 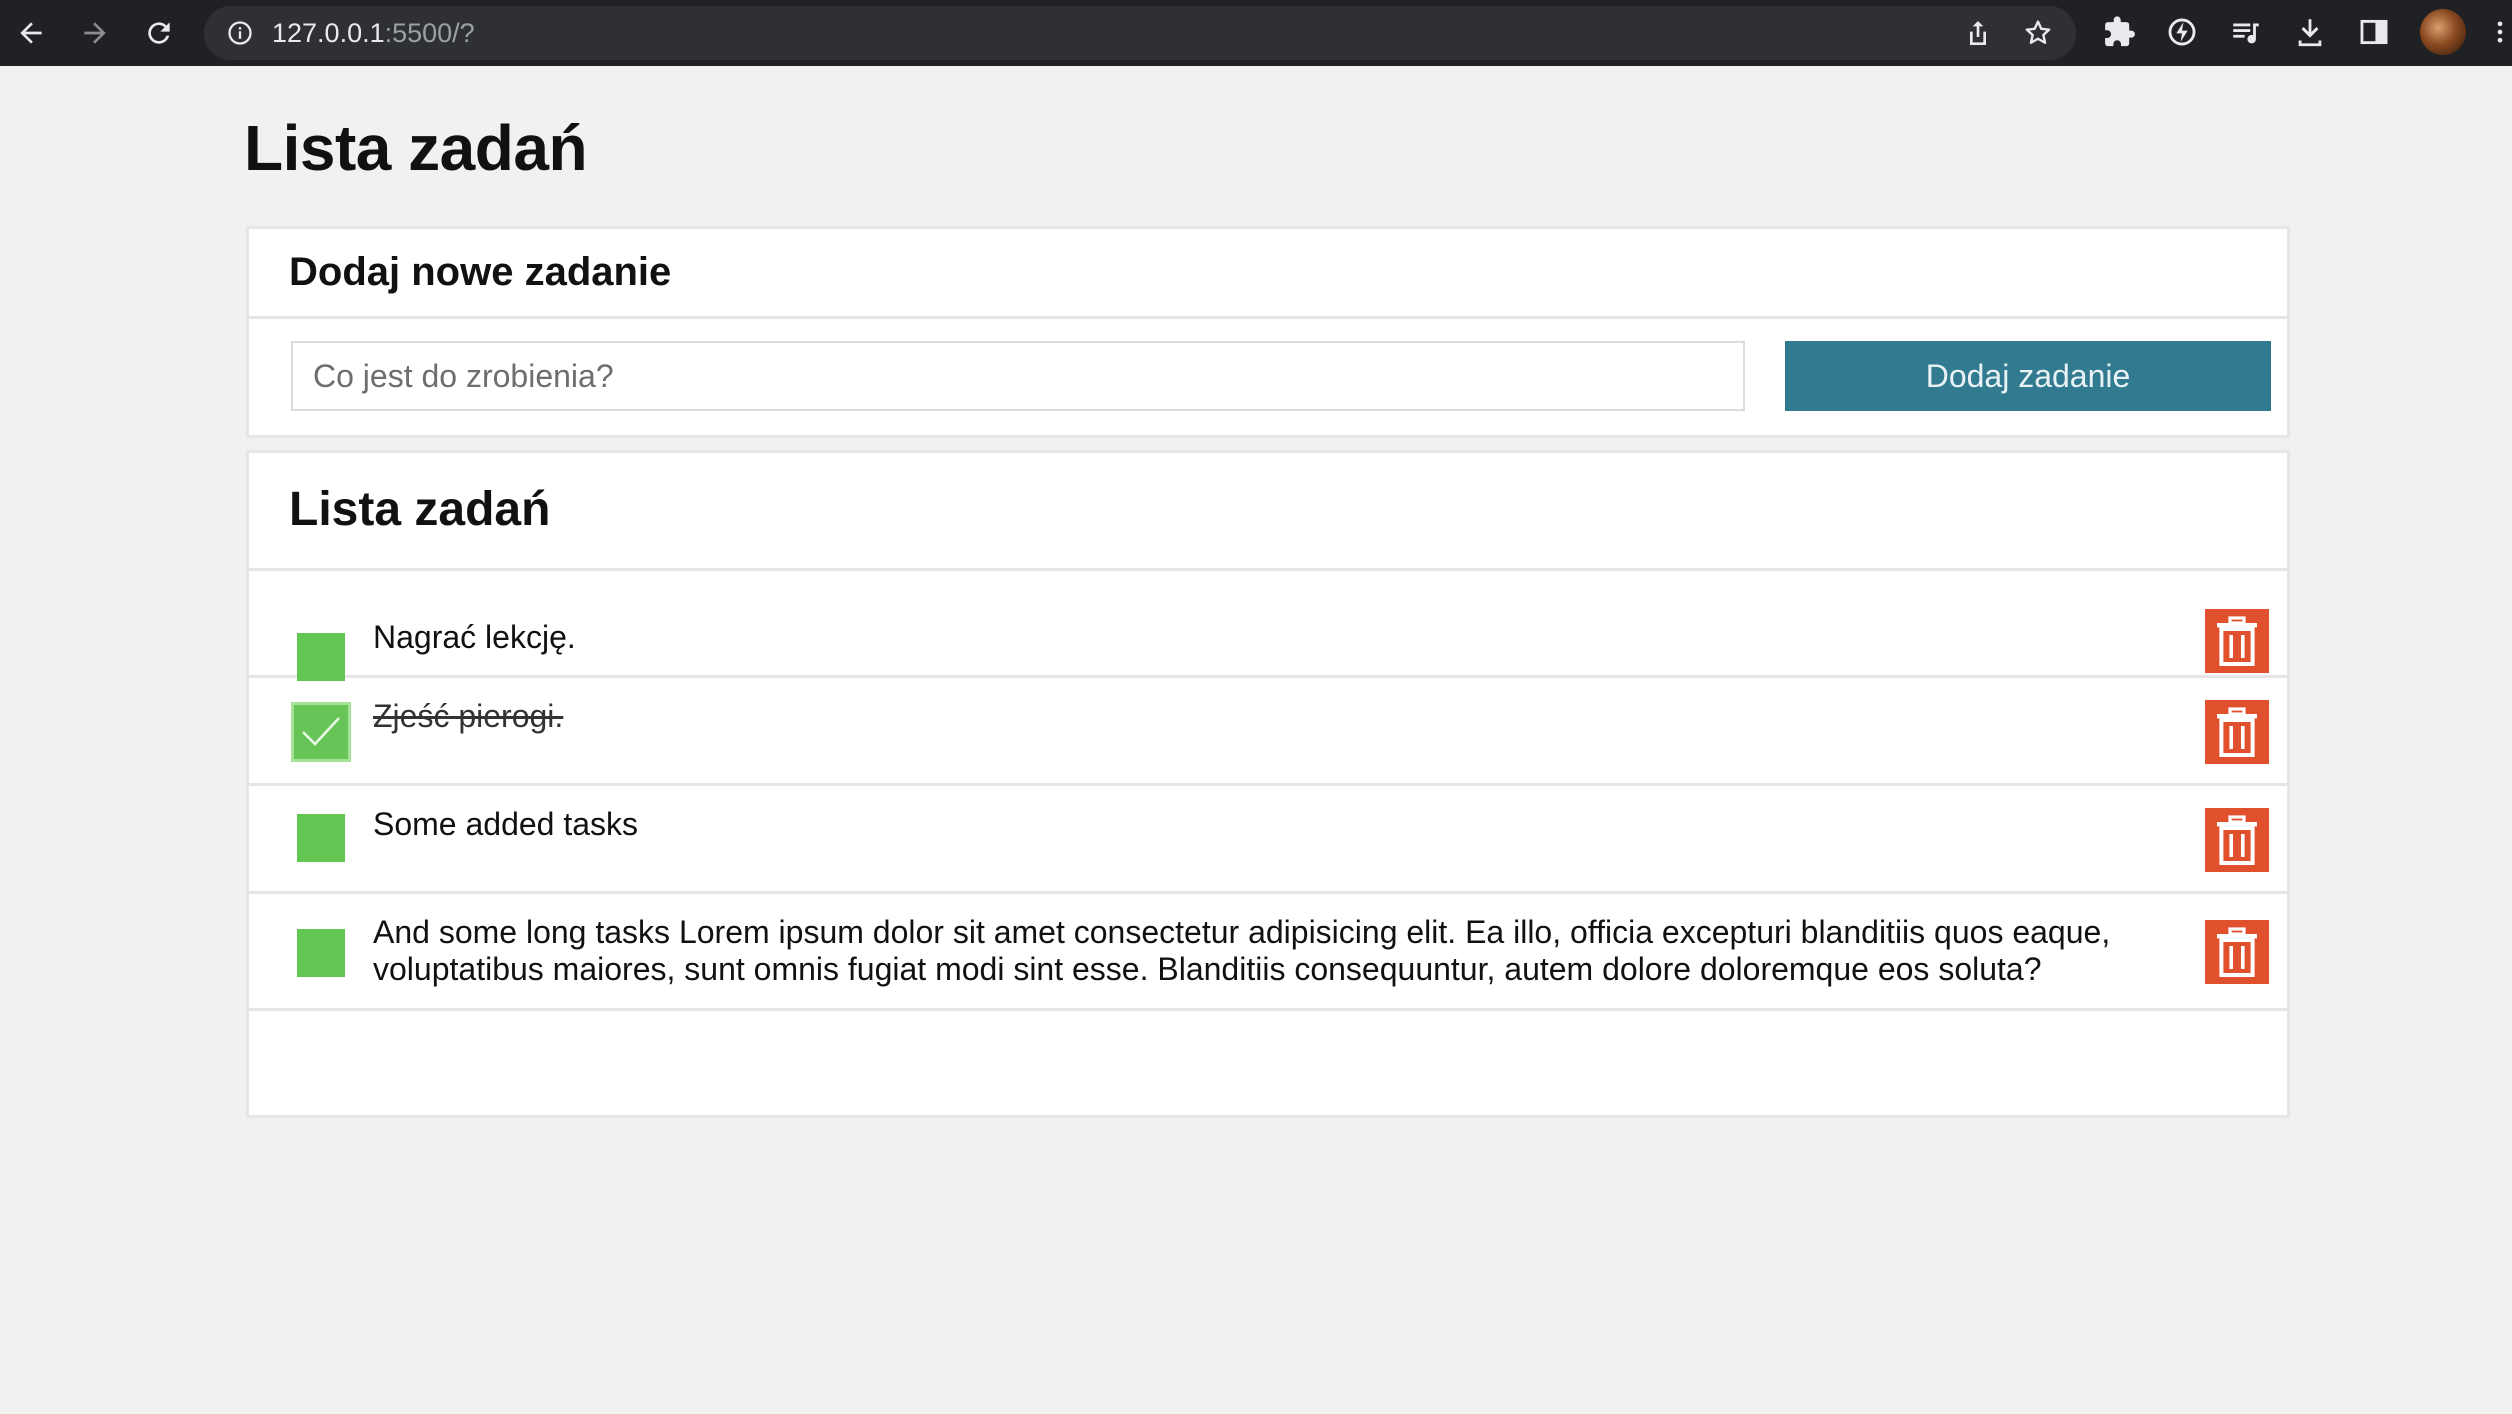 I want to click on browser-toolbar: 127.0.0.1:5500/?, so click(x=1256, y=33).